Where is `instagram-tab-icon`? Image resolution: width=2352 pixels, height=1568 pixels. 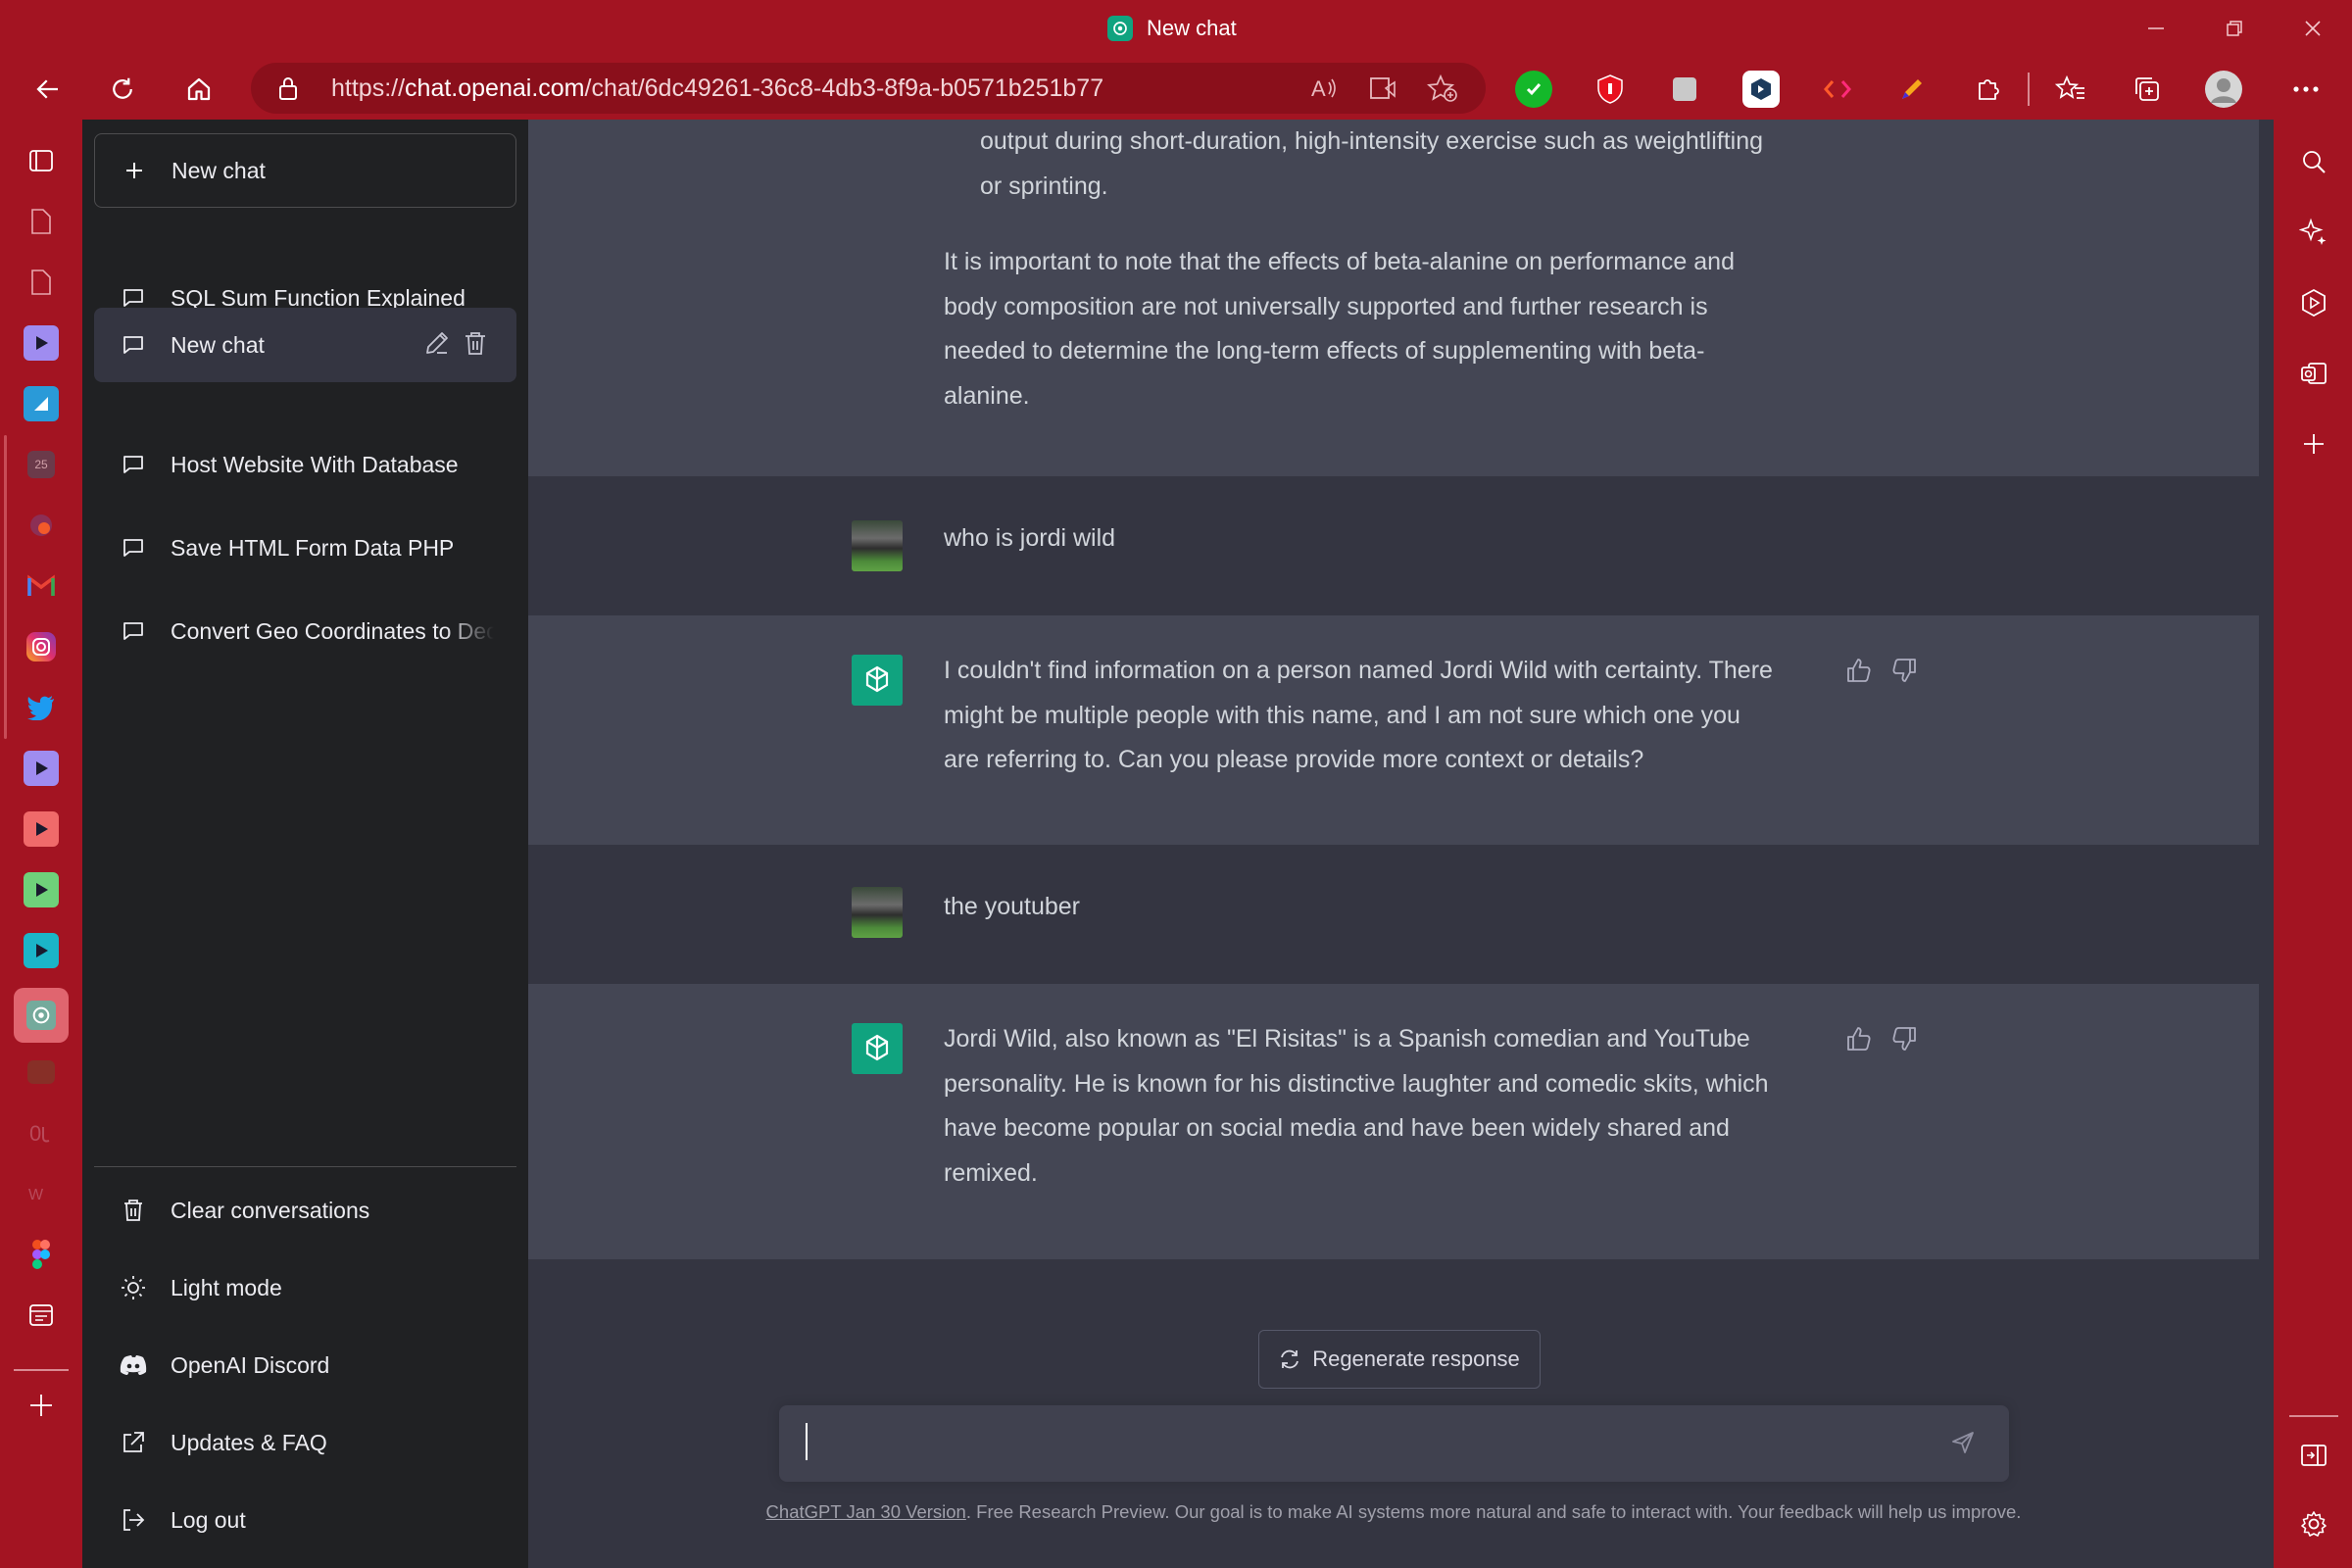
instagram-tab-icon is located at coordinates (41, 646).